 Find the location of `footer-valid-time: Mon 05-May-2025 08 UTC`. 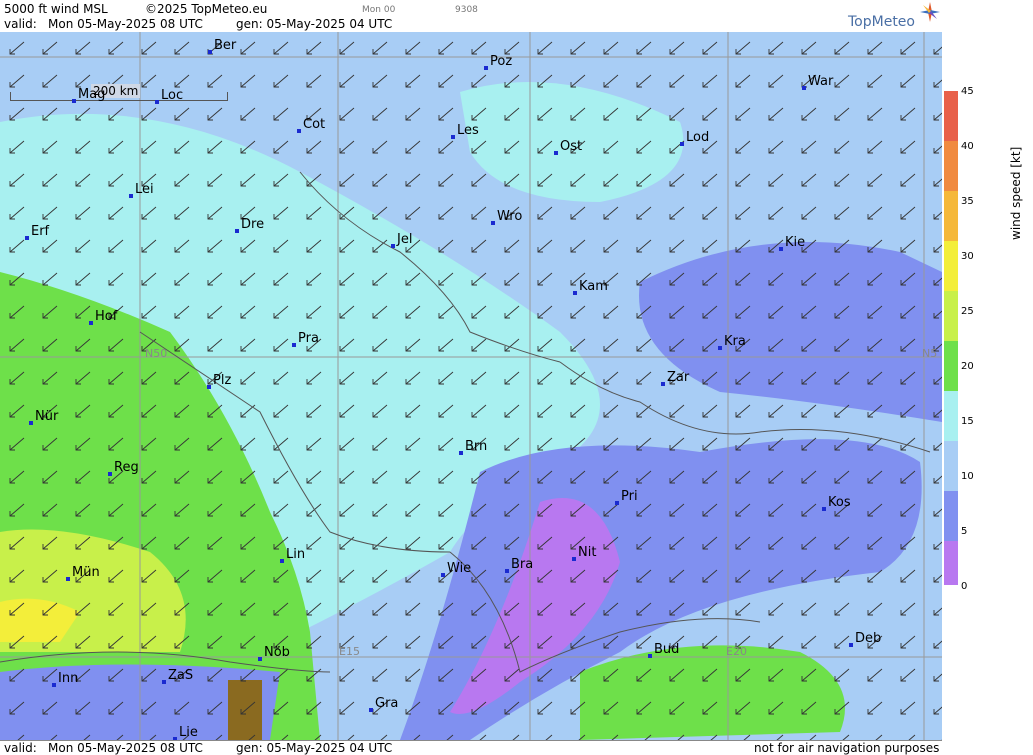

footer-valid-time: Mon 05-May-2025 08 UTC is located at coordinates (125, 748).